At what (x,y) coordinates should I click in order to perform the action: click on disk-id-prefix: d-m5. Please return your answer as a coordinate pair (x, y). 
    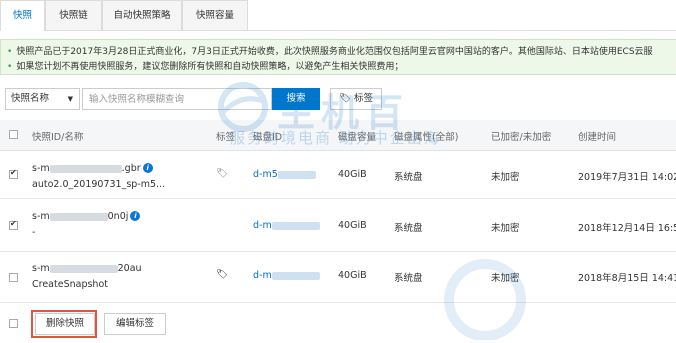
    Looking at the image, I should click on (265, 174).